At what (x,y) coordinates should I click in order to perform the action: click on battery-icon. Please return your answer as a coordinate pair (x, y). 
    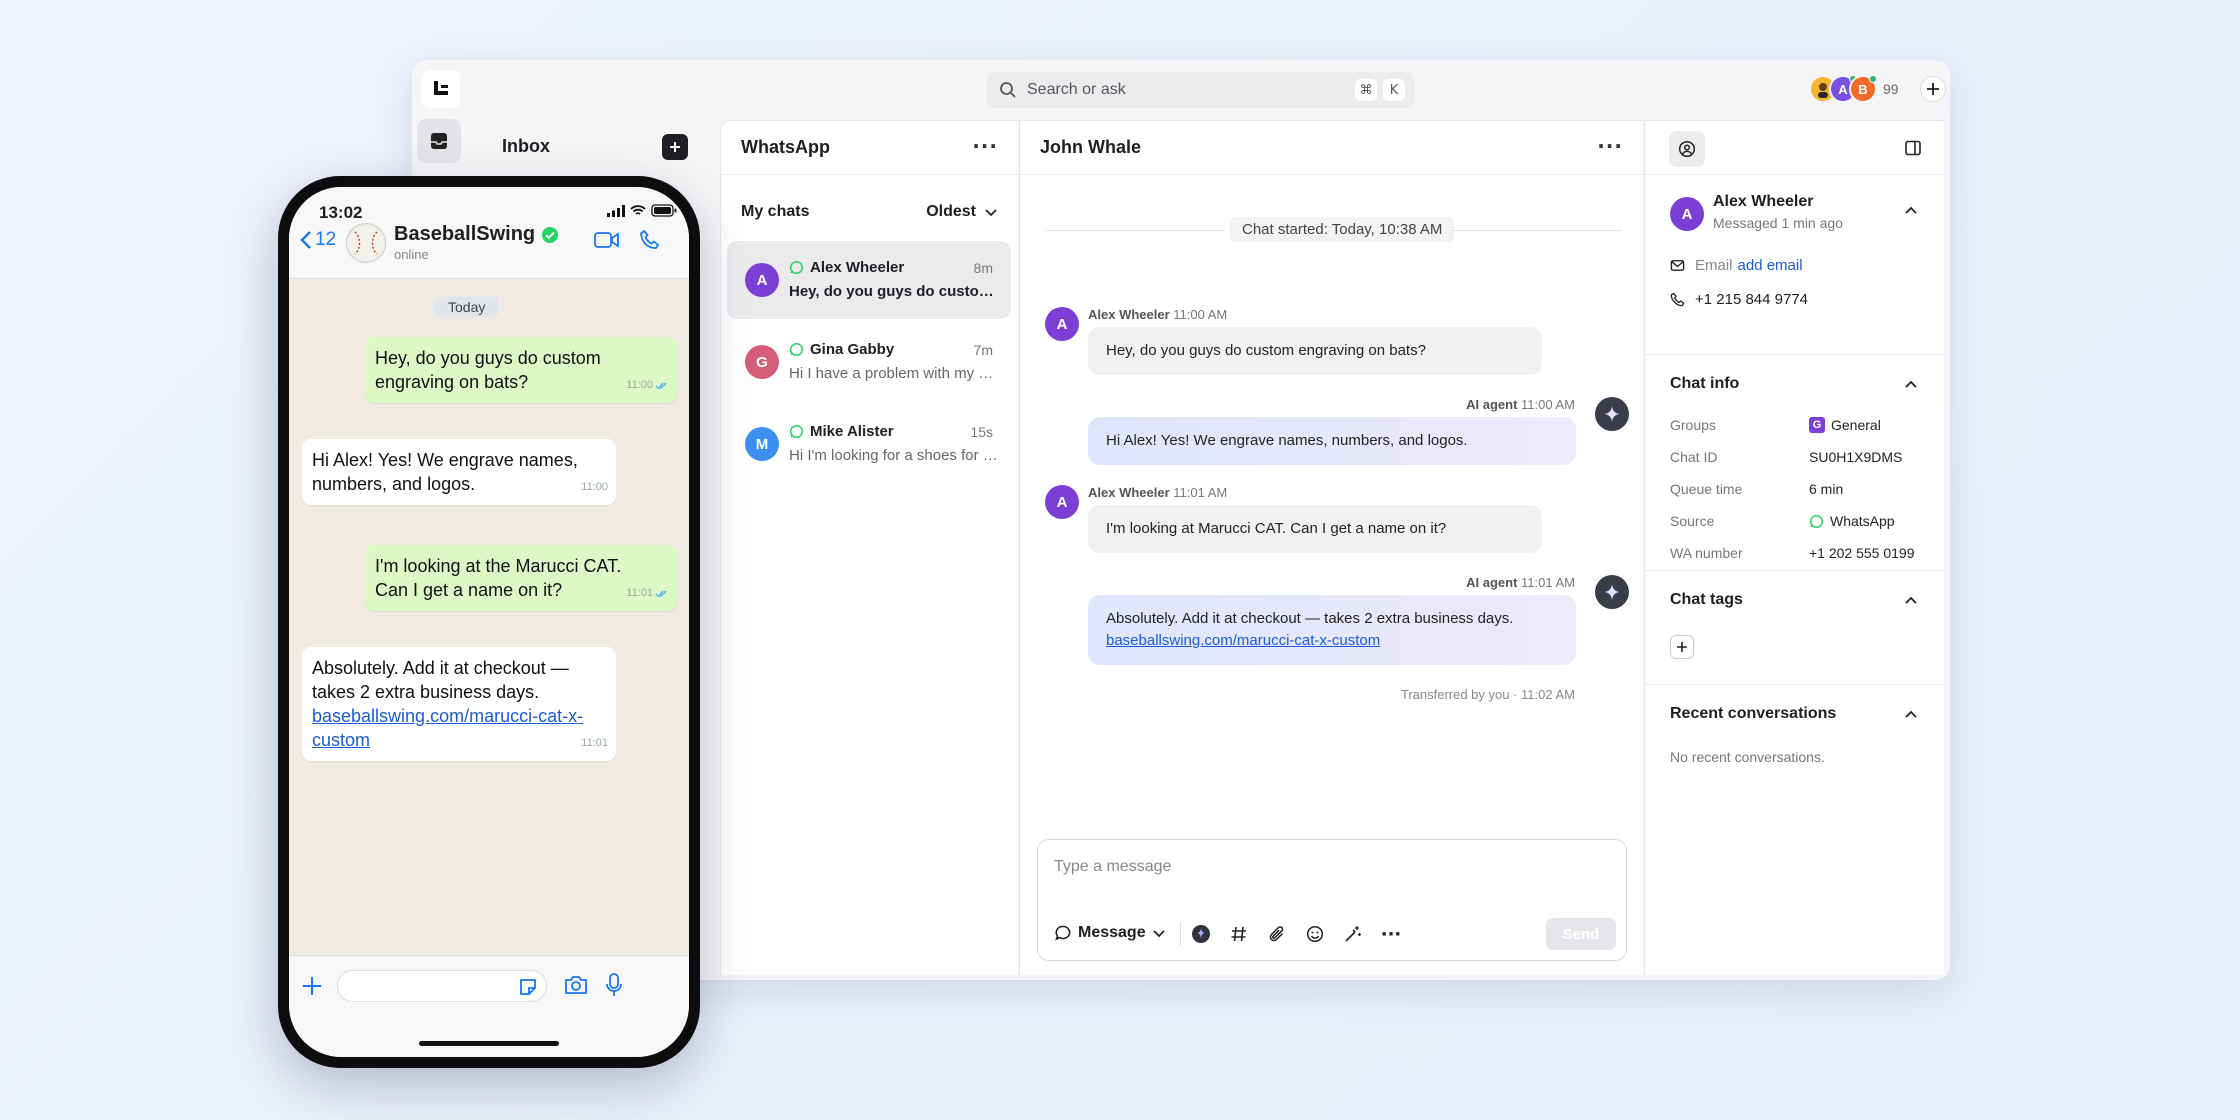
    Looking at the image, I should click on (664, 210).